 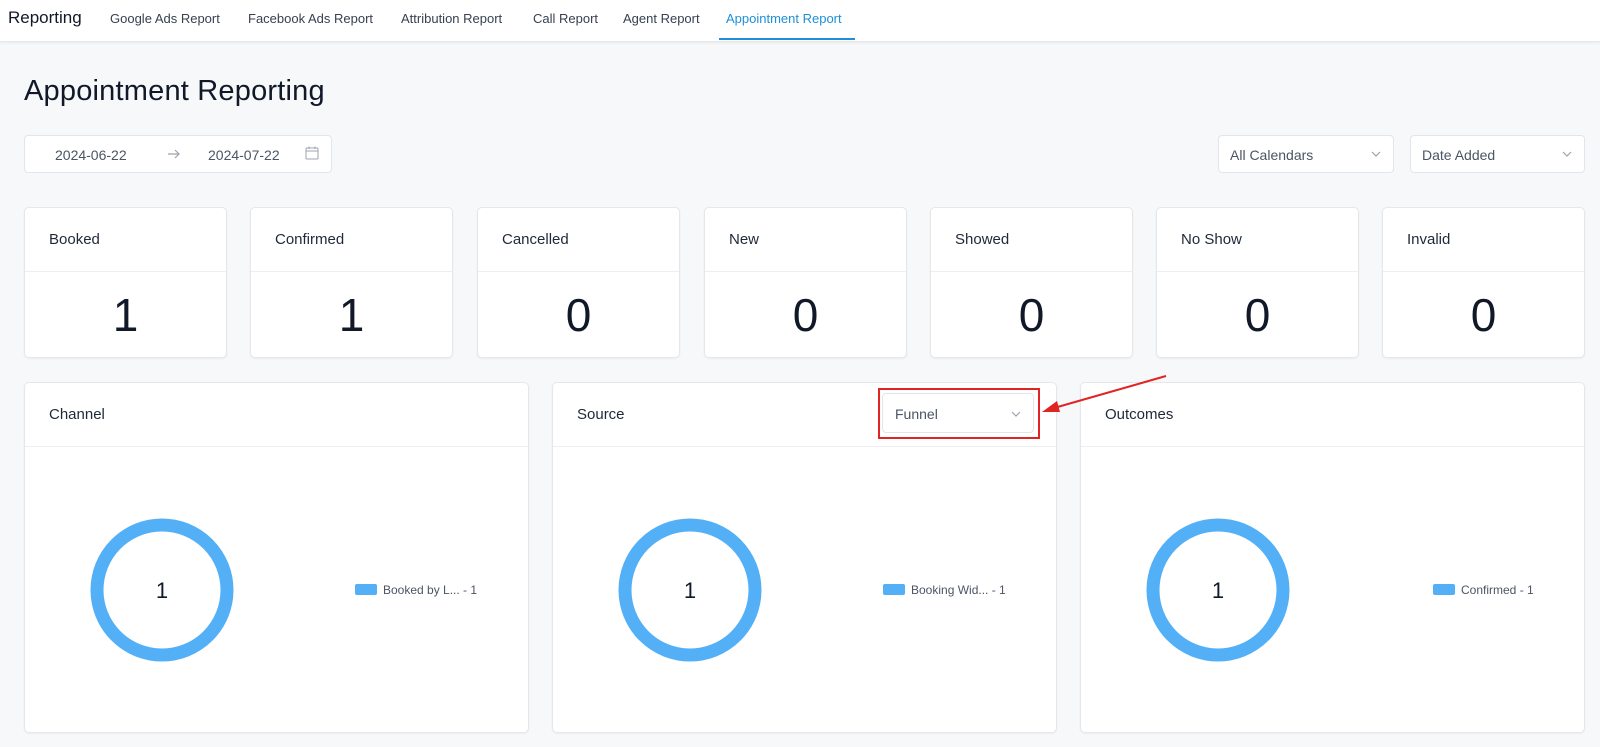 What do you see at coordinates (244, 155) in the screenshot?
I see `end-date-input: 2024-07-22` at bounding box center [244, 155].